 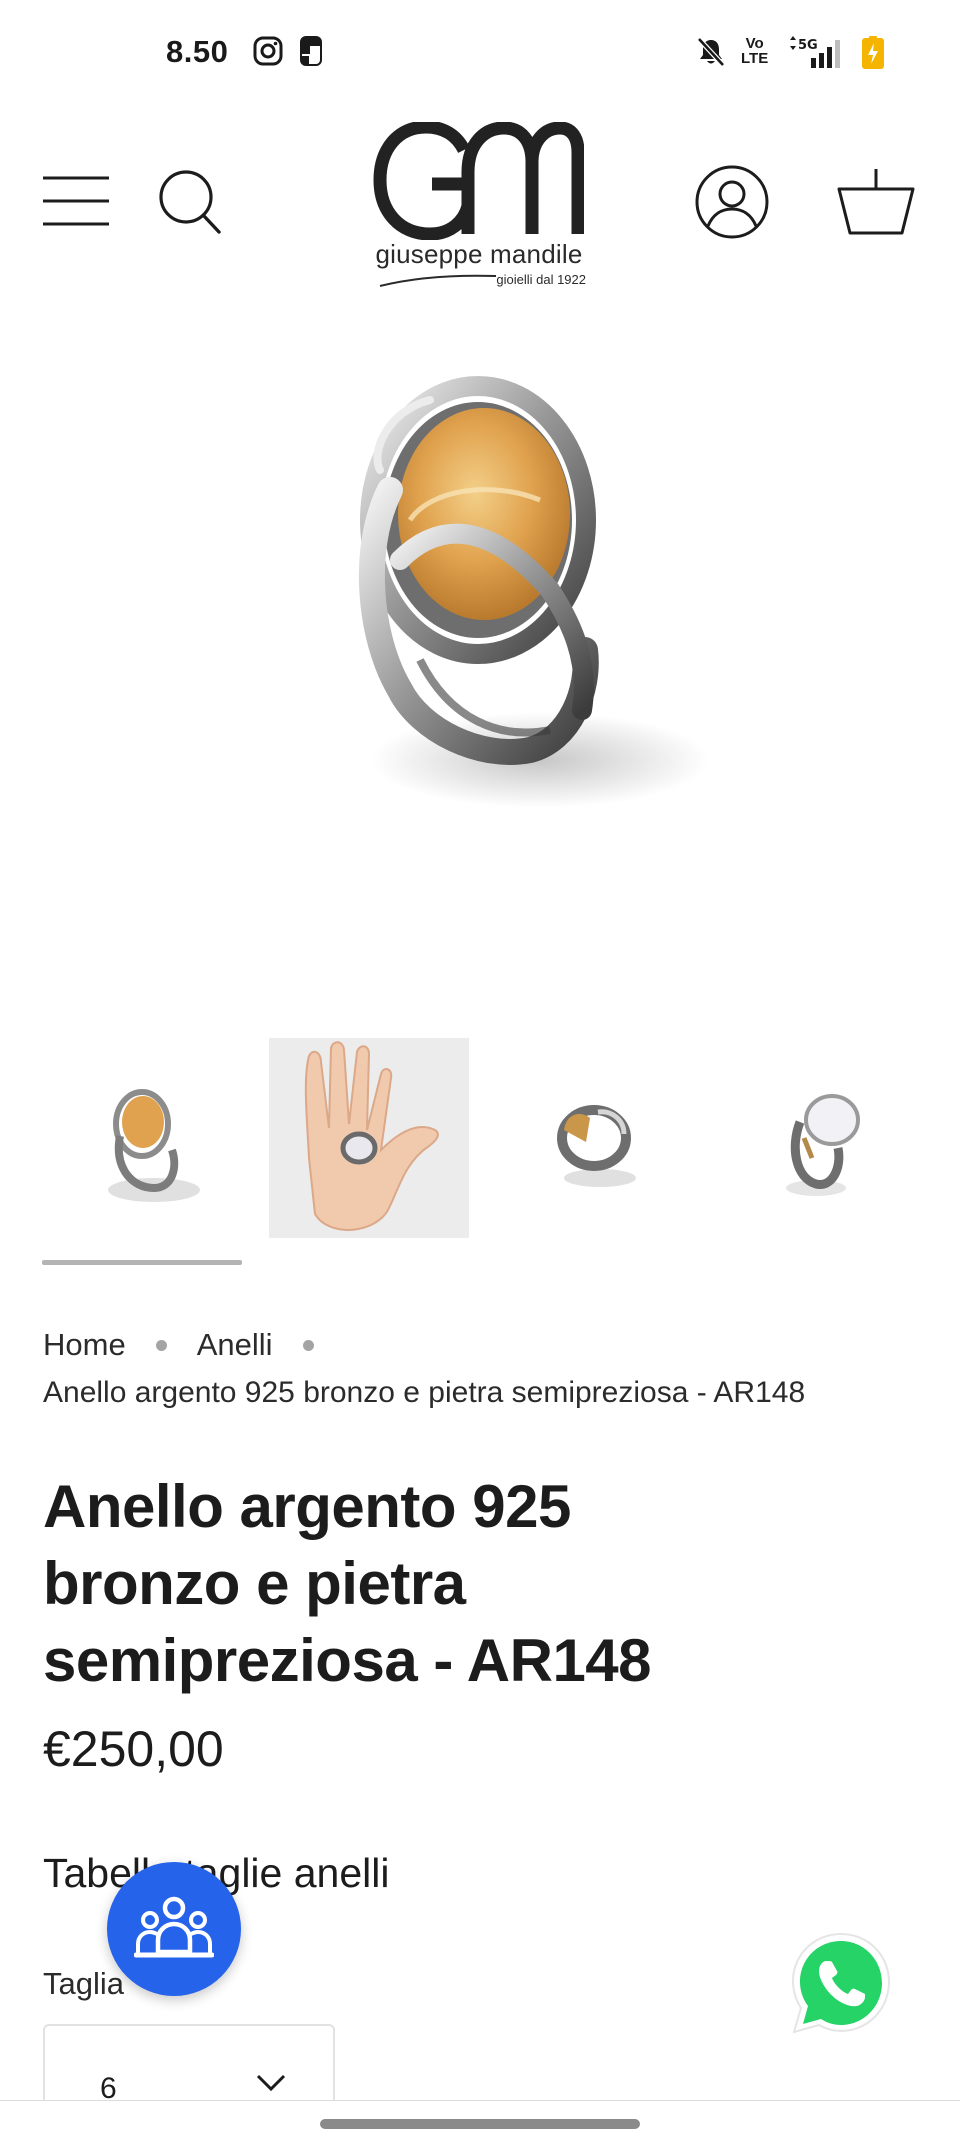 I want to click on whatsapp-icon, so click(x=841, y=1983).